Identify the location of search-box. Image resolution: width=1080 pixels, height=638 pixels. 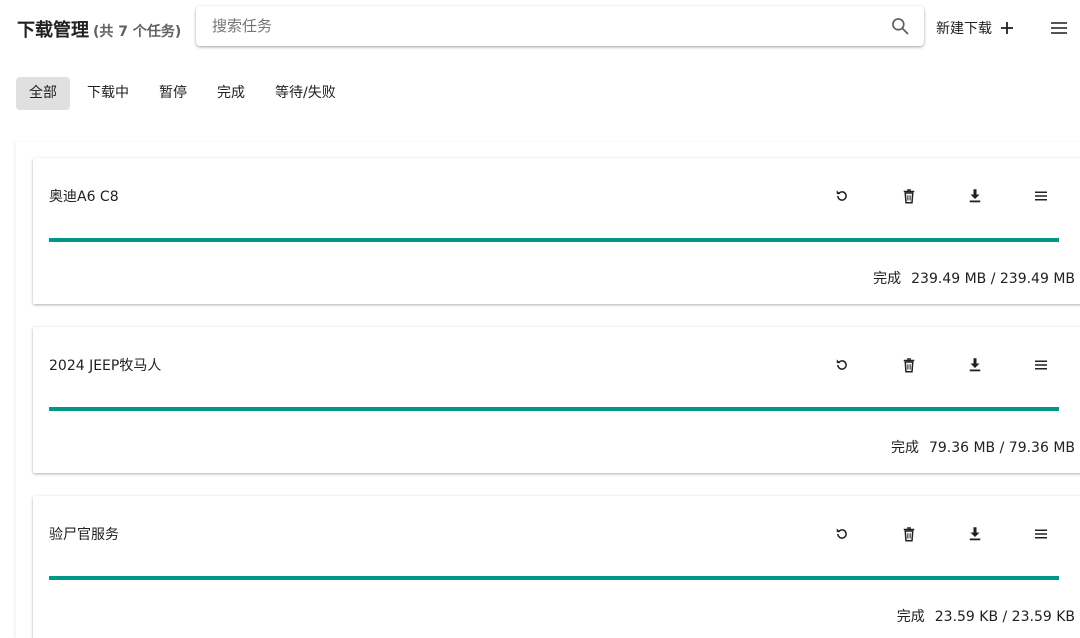
(560, 26).